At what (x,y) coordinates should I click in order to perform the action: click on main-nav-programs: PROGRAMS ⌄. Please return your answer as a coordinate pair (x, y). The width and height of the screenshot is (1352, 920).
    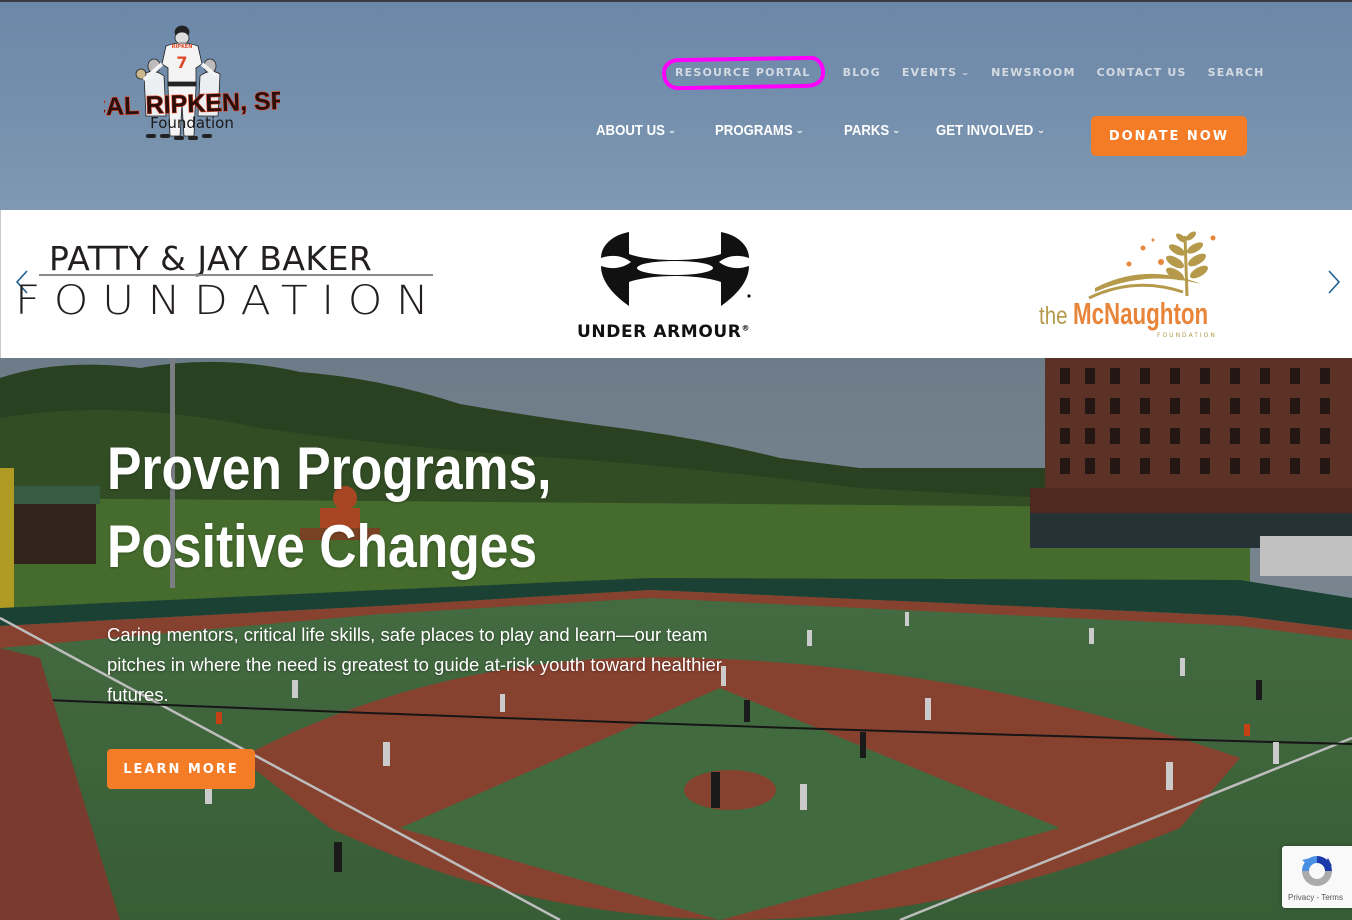
    Looking at the image, I should click on (760, 130).